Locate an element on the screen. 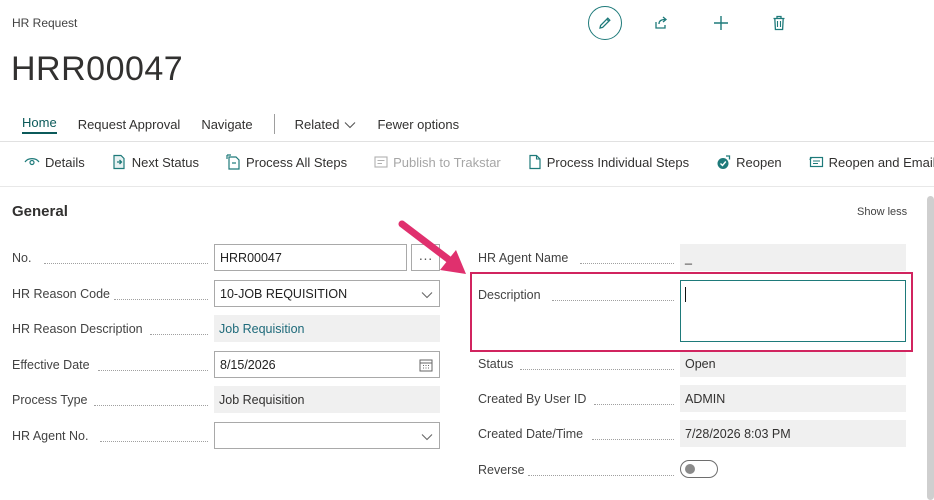  process-individual-steps-label: Process Individual Steps is located at coordinates (618, 162).